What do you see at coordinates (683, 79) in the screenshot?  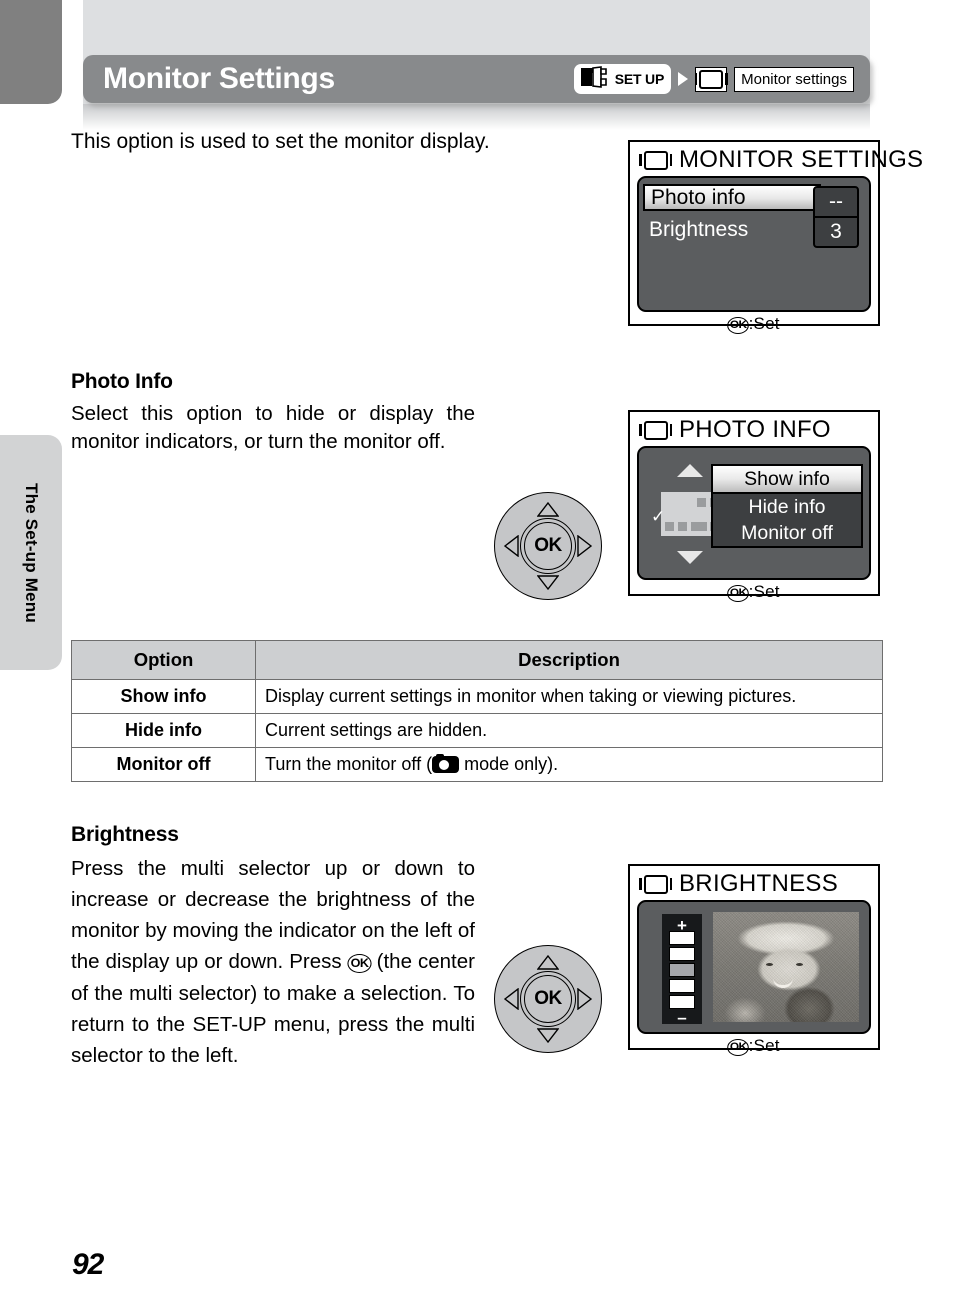 I see `breadcrumb-arrow-icon` at bounding box center [683, 79].